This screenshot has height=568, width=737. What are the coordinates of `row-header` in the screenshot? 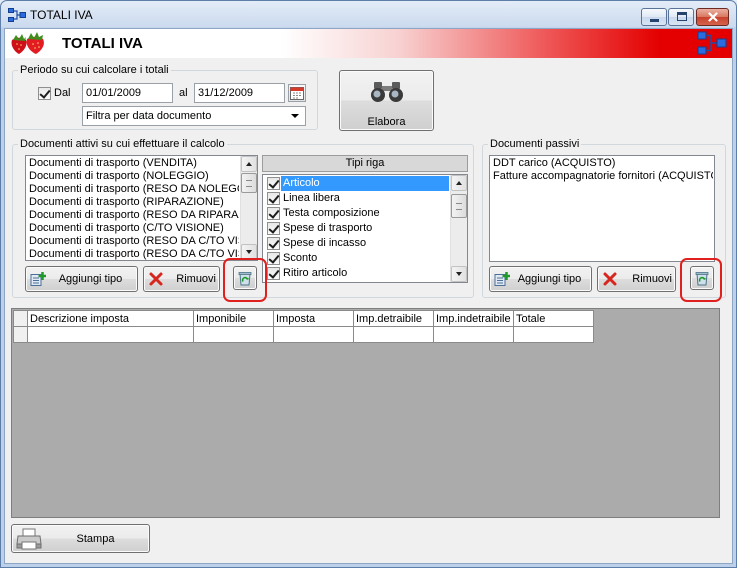 It's located at (20, 334).